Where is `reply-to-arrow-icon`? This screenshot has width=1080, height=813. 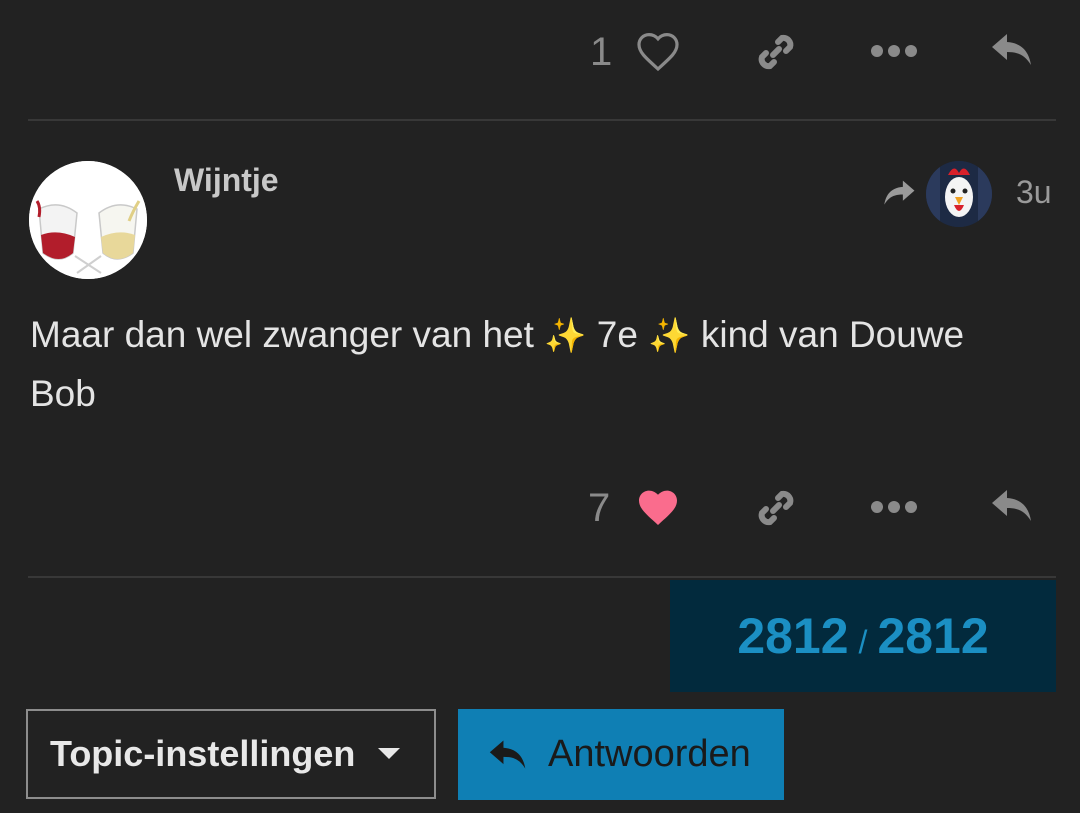 reply-to-arrow-icon is located at coordinates (899, 193).